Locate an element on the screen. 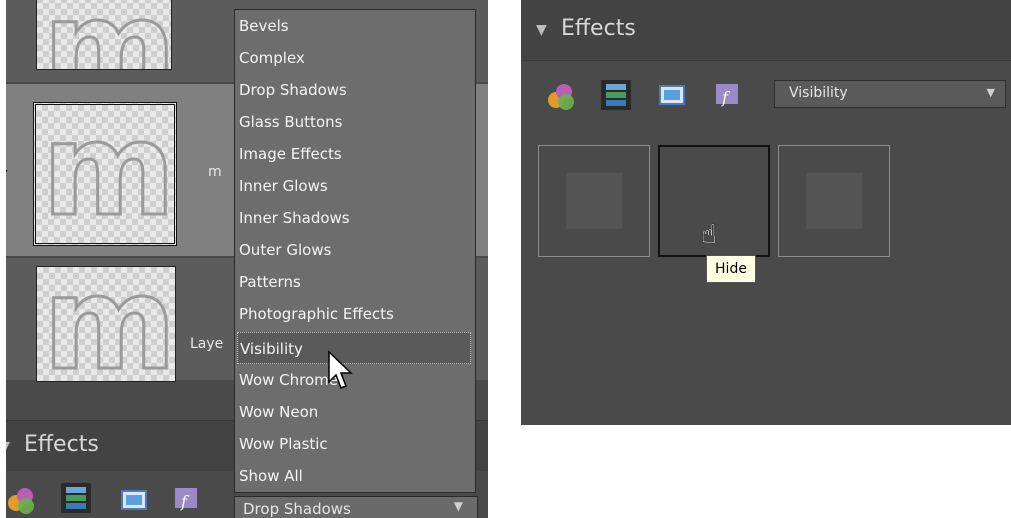  menu-item-image-effects: Image Effects is located at coordinates (355, 154).